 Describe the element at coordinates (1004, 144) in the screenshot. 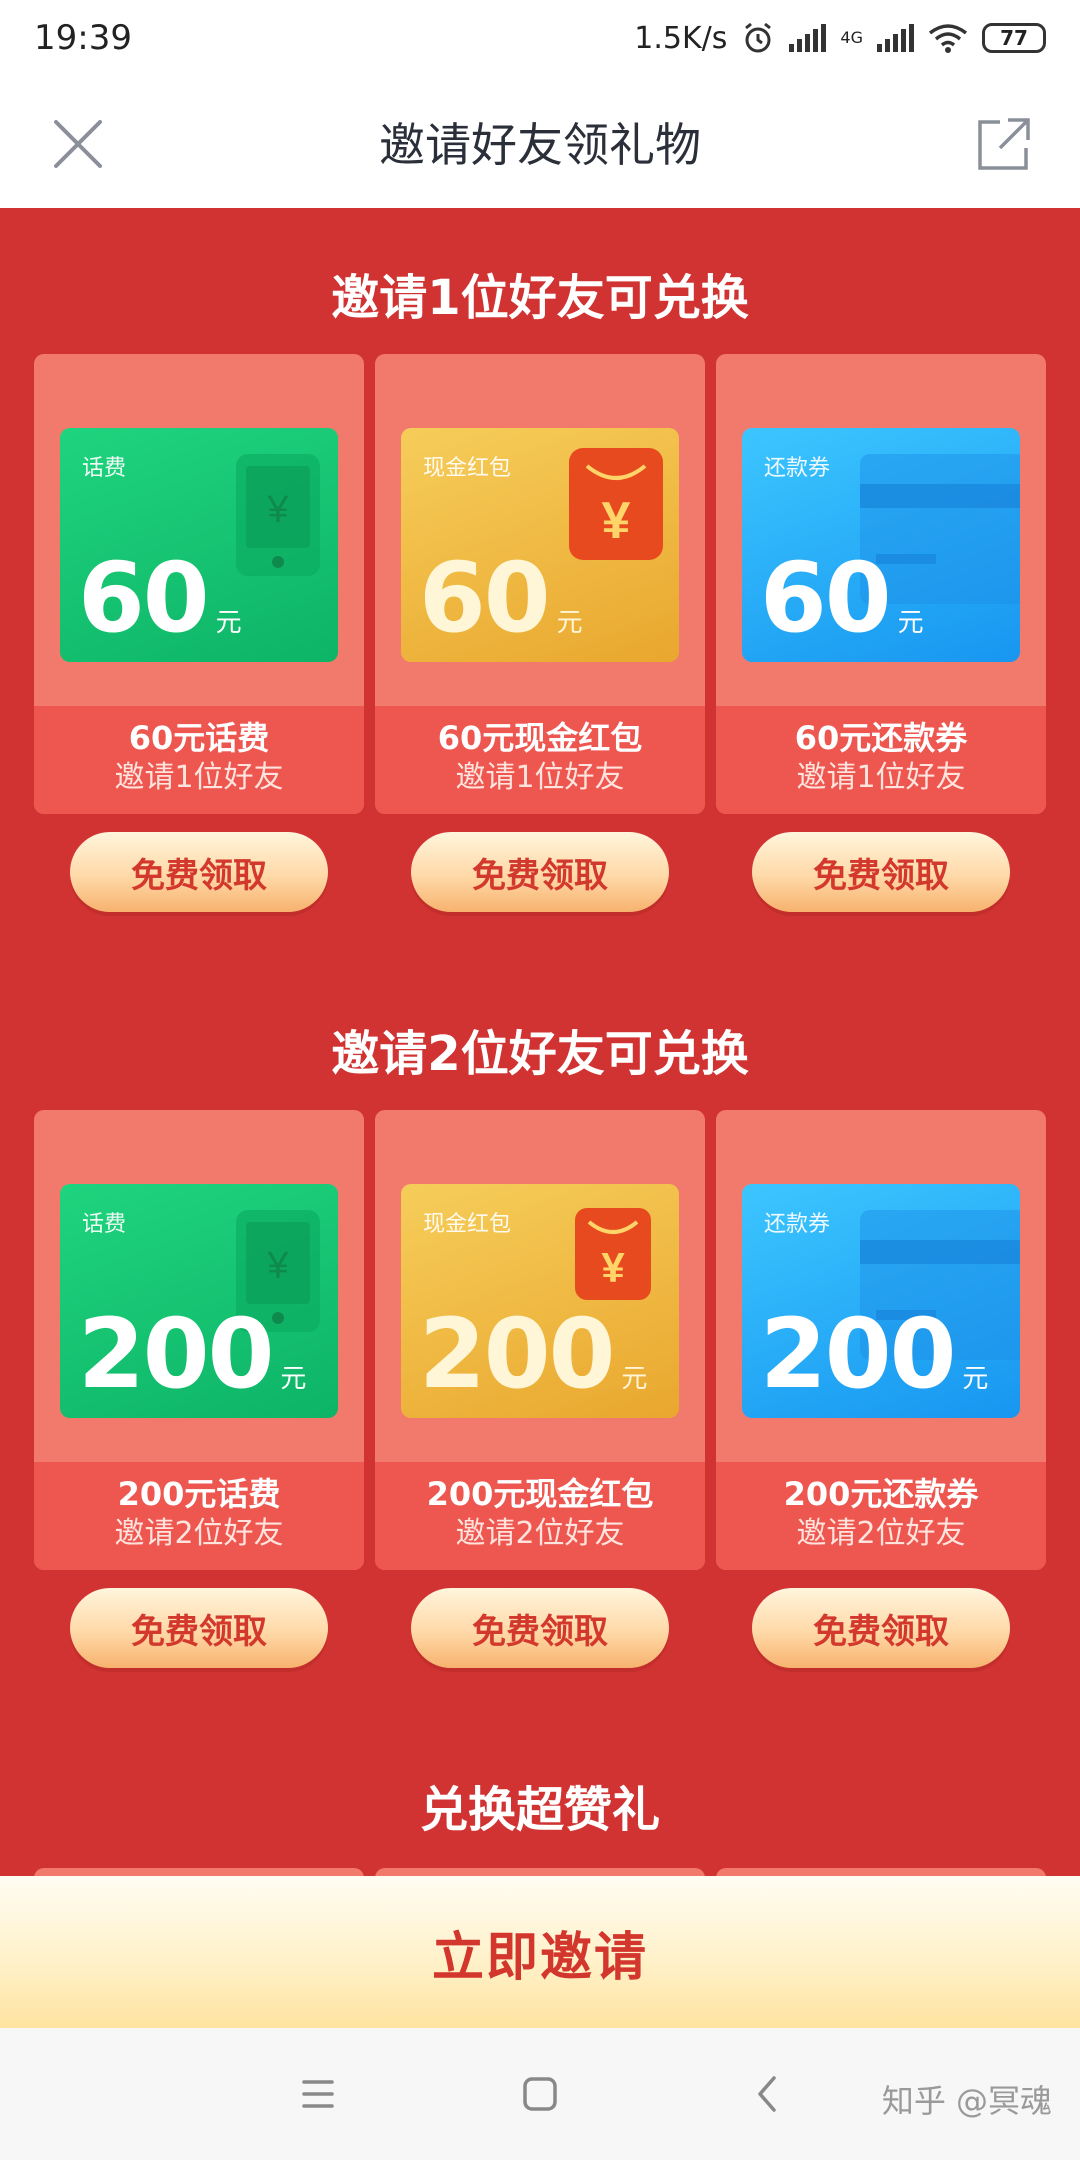

I see `share-icon` at that location.